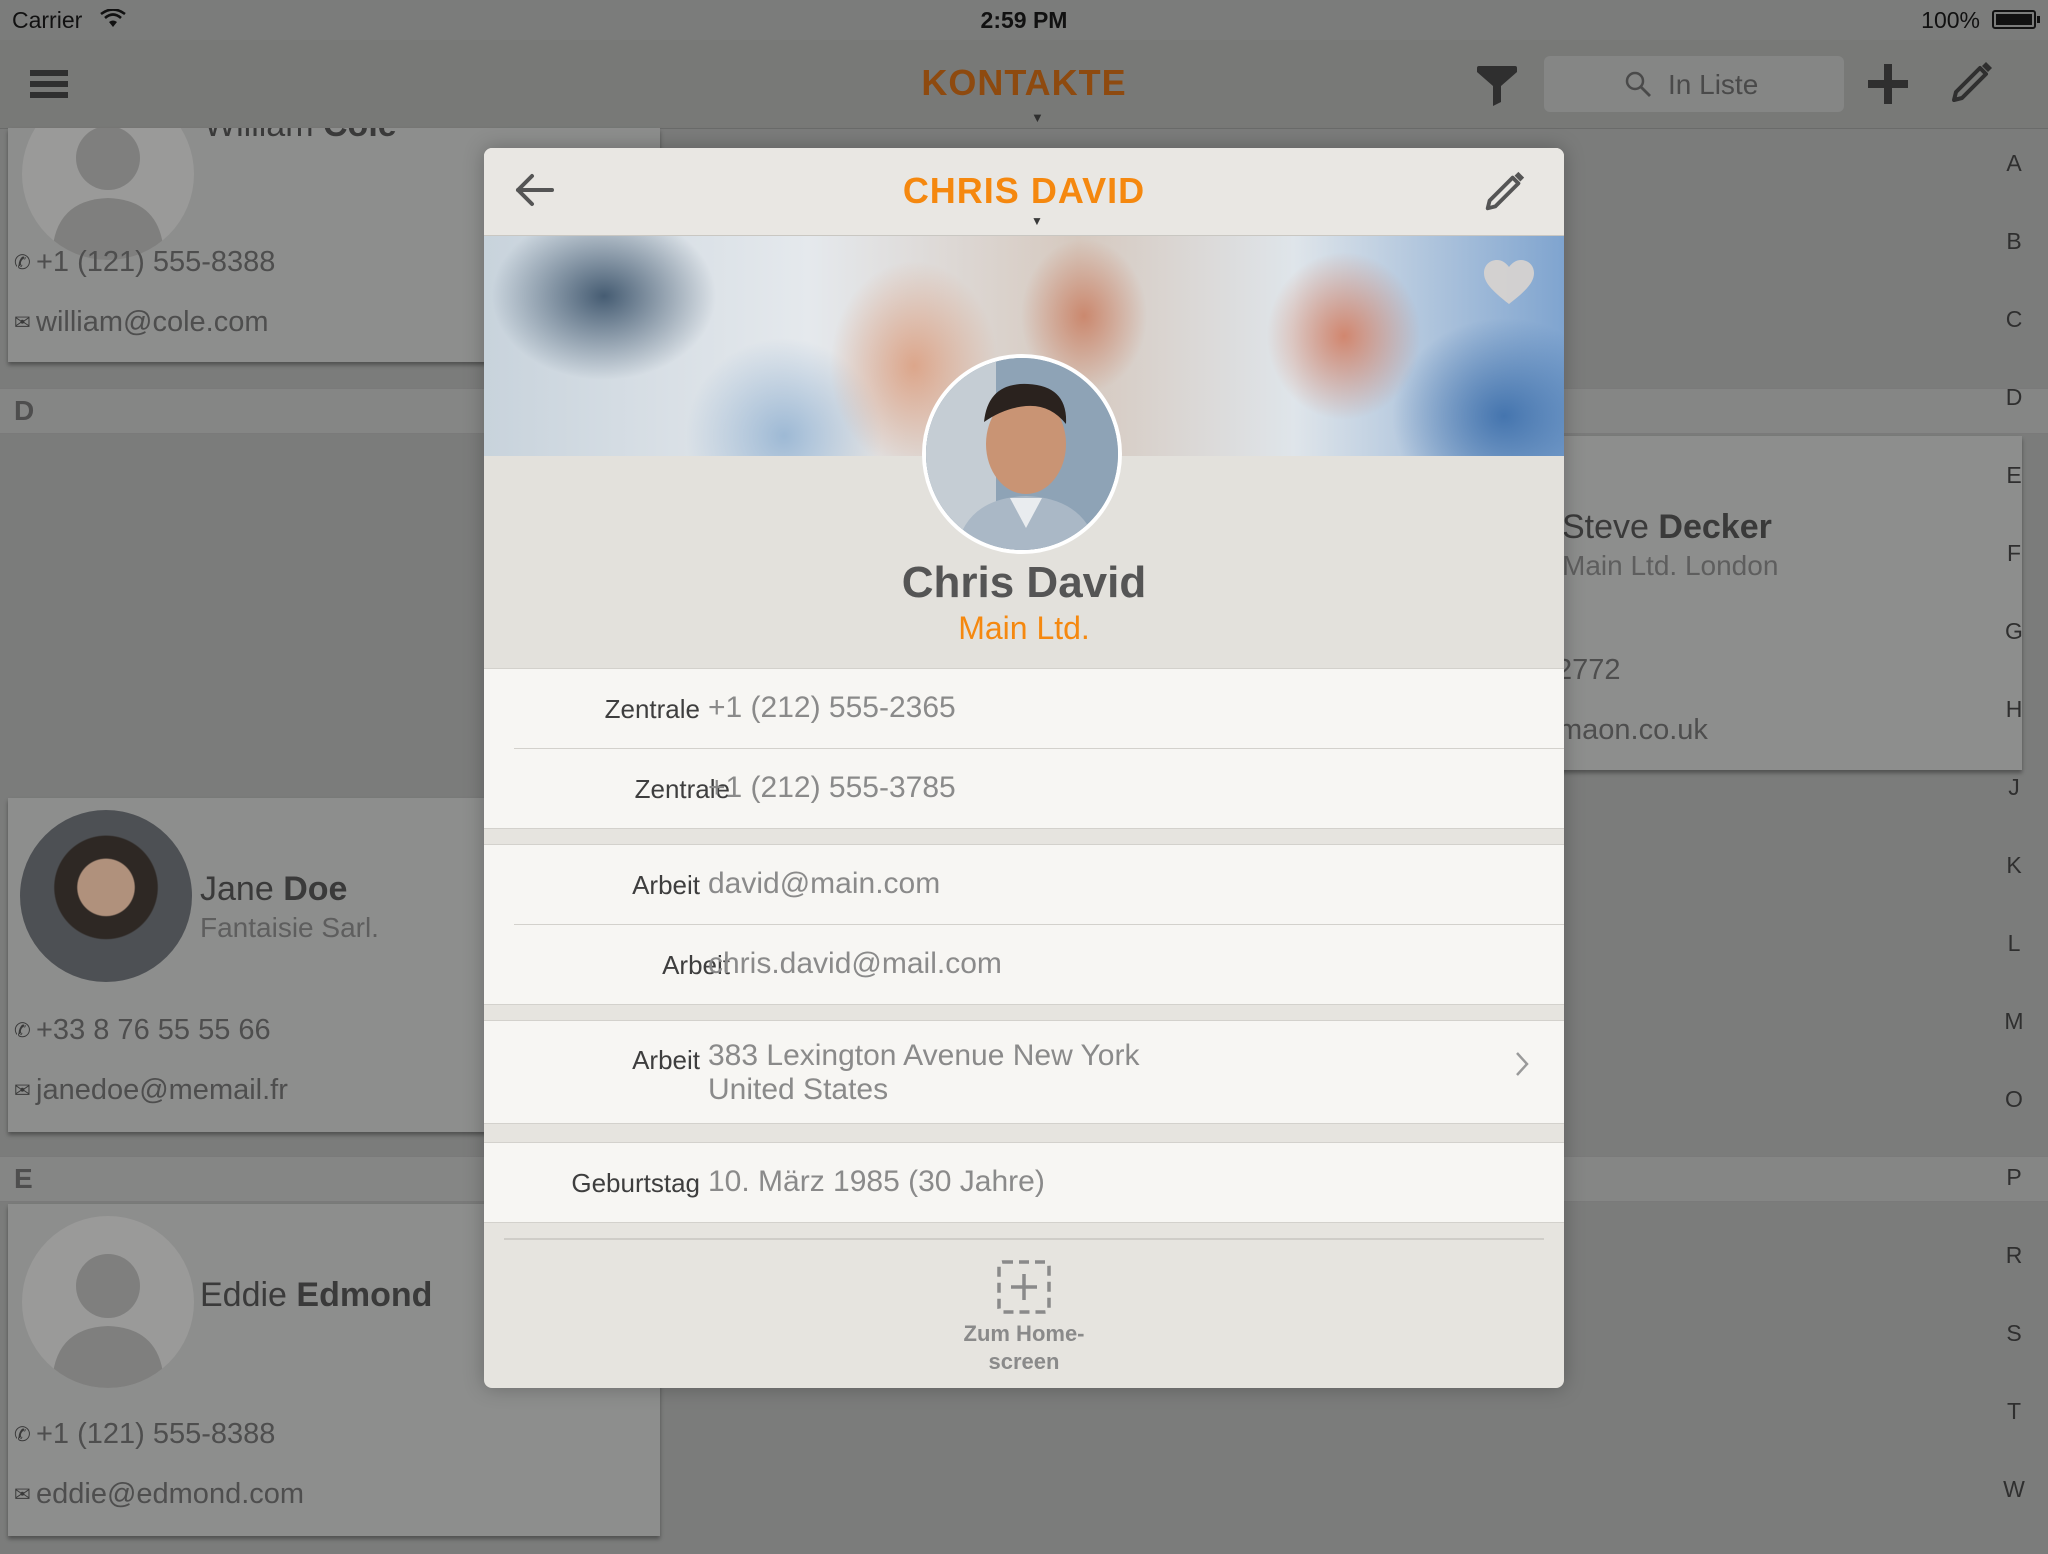 This screenshot has height=1554, width=2048. What do you see at coordinates (2014, 345) in the screenshot?
I see `index-letter-c: C` at bounding box center [2014, 345].